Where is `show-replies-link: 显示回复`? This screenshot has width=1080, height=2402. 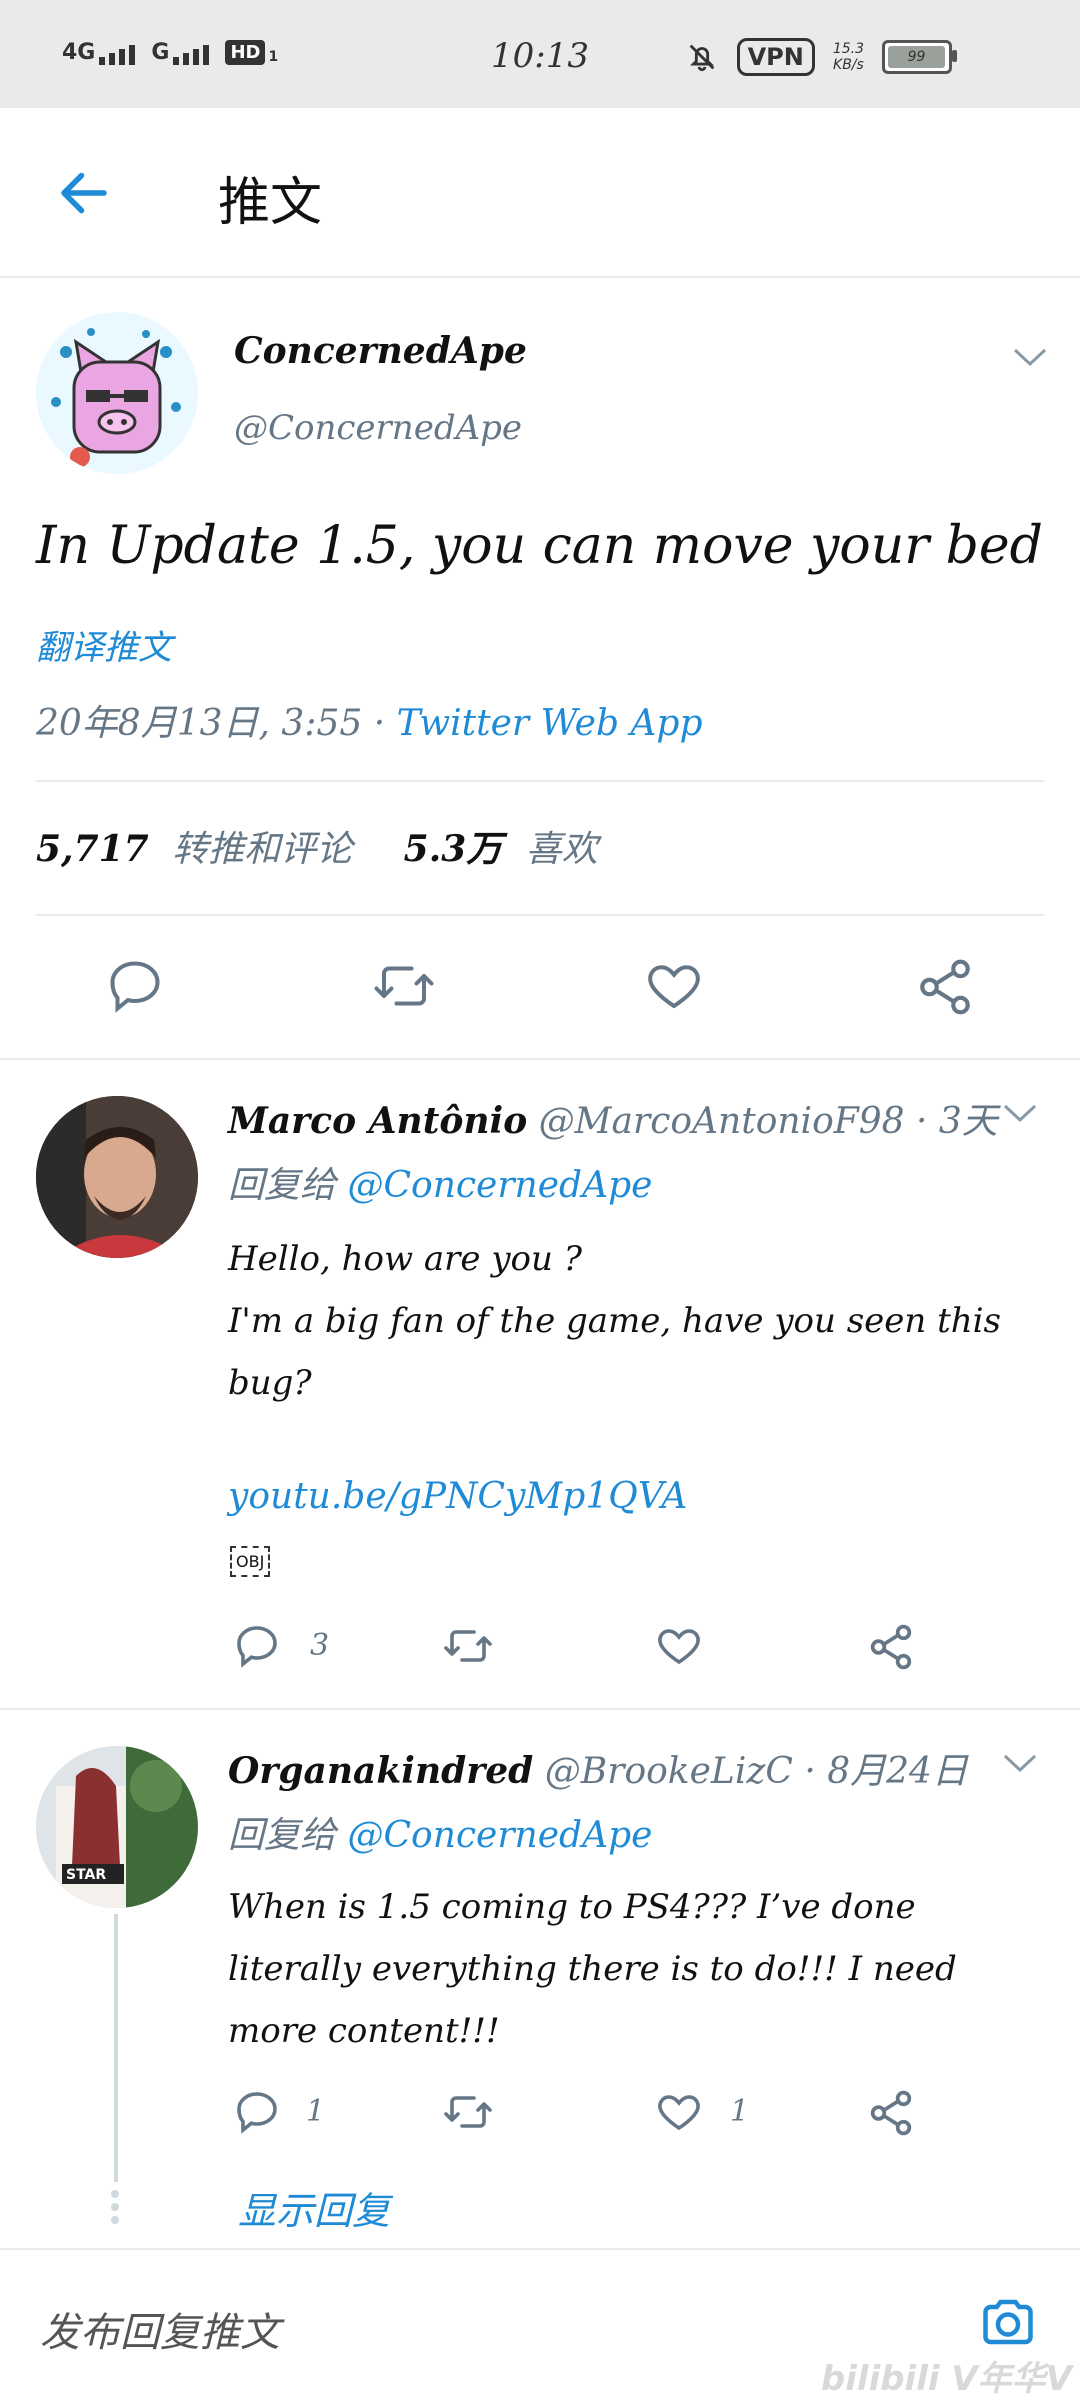 show-replies-link: 显示回复 is located at coordinates (314, 2207).